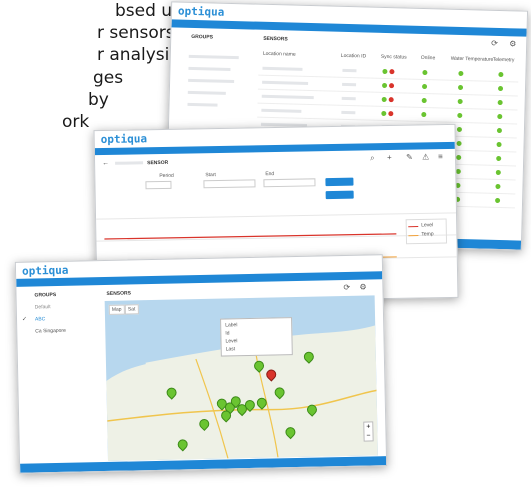 The image size is (531, 491). What do you see at coordinates (368, 431) in the screenshot?
I see `zoom-control: + −` at bounding box center [368, 431].